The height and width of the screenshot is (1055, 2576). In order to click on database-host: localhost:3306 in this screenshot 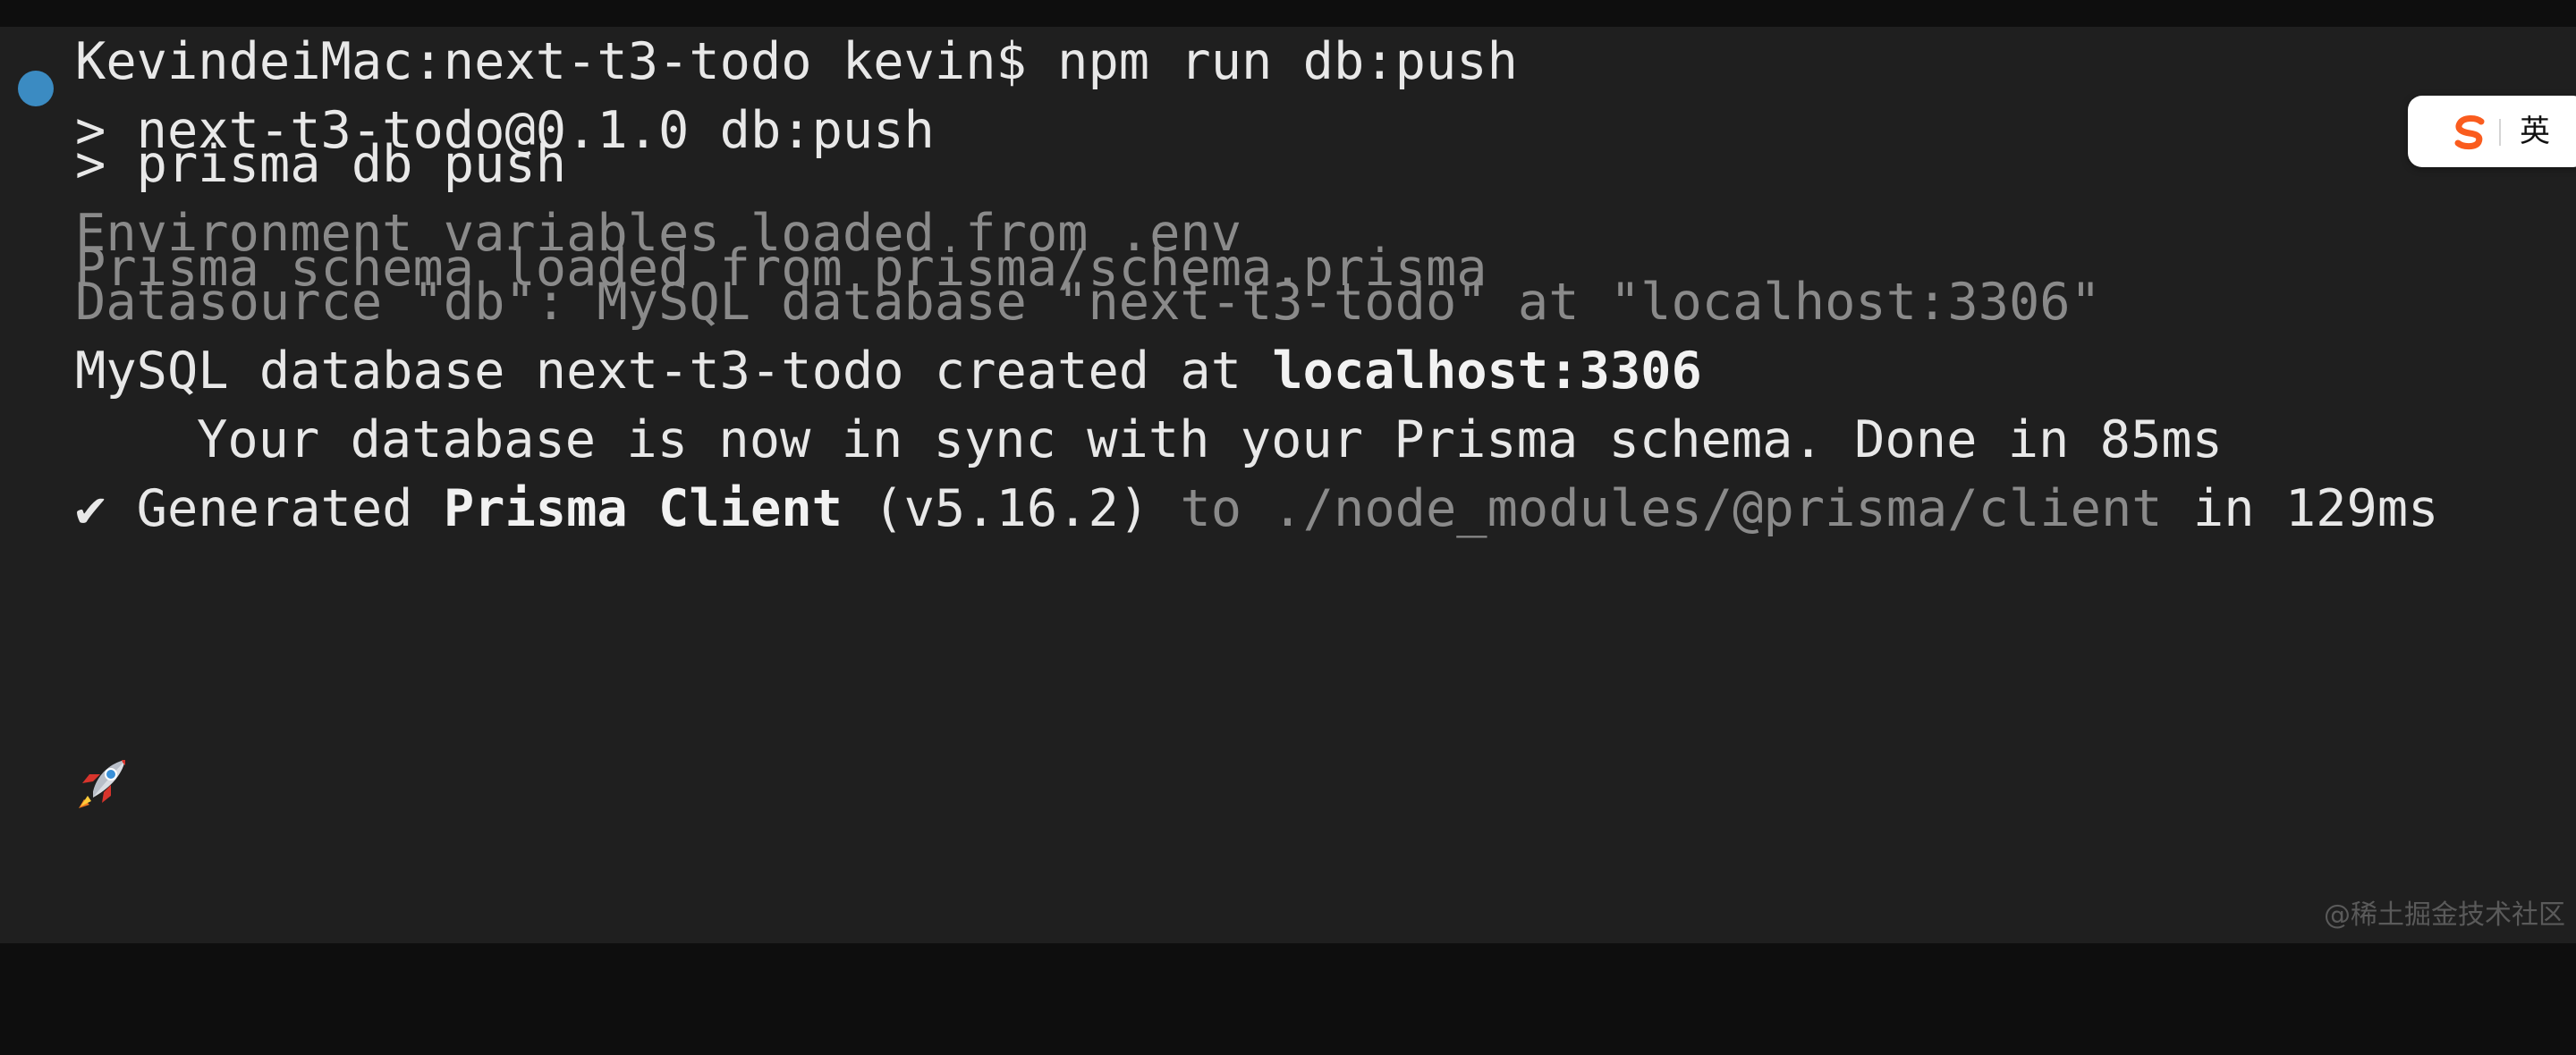, I will do `click(1487, 371)`.